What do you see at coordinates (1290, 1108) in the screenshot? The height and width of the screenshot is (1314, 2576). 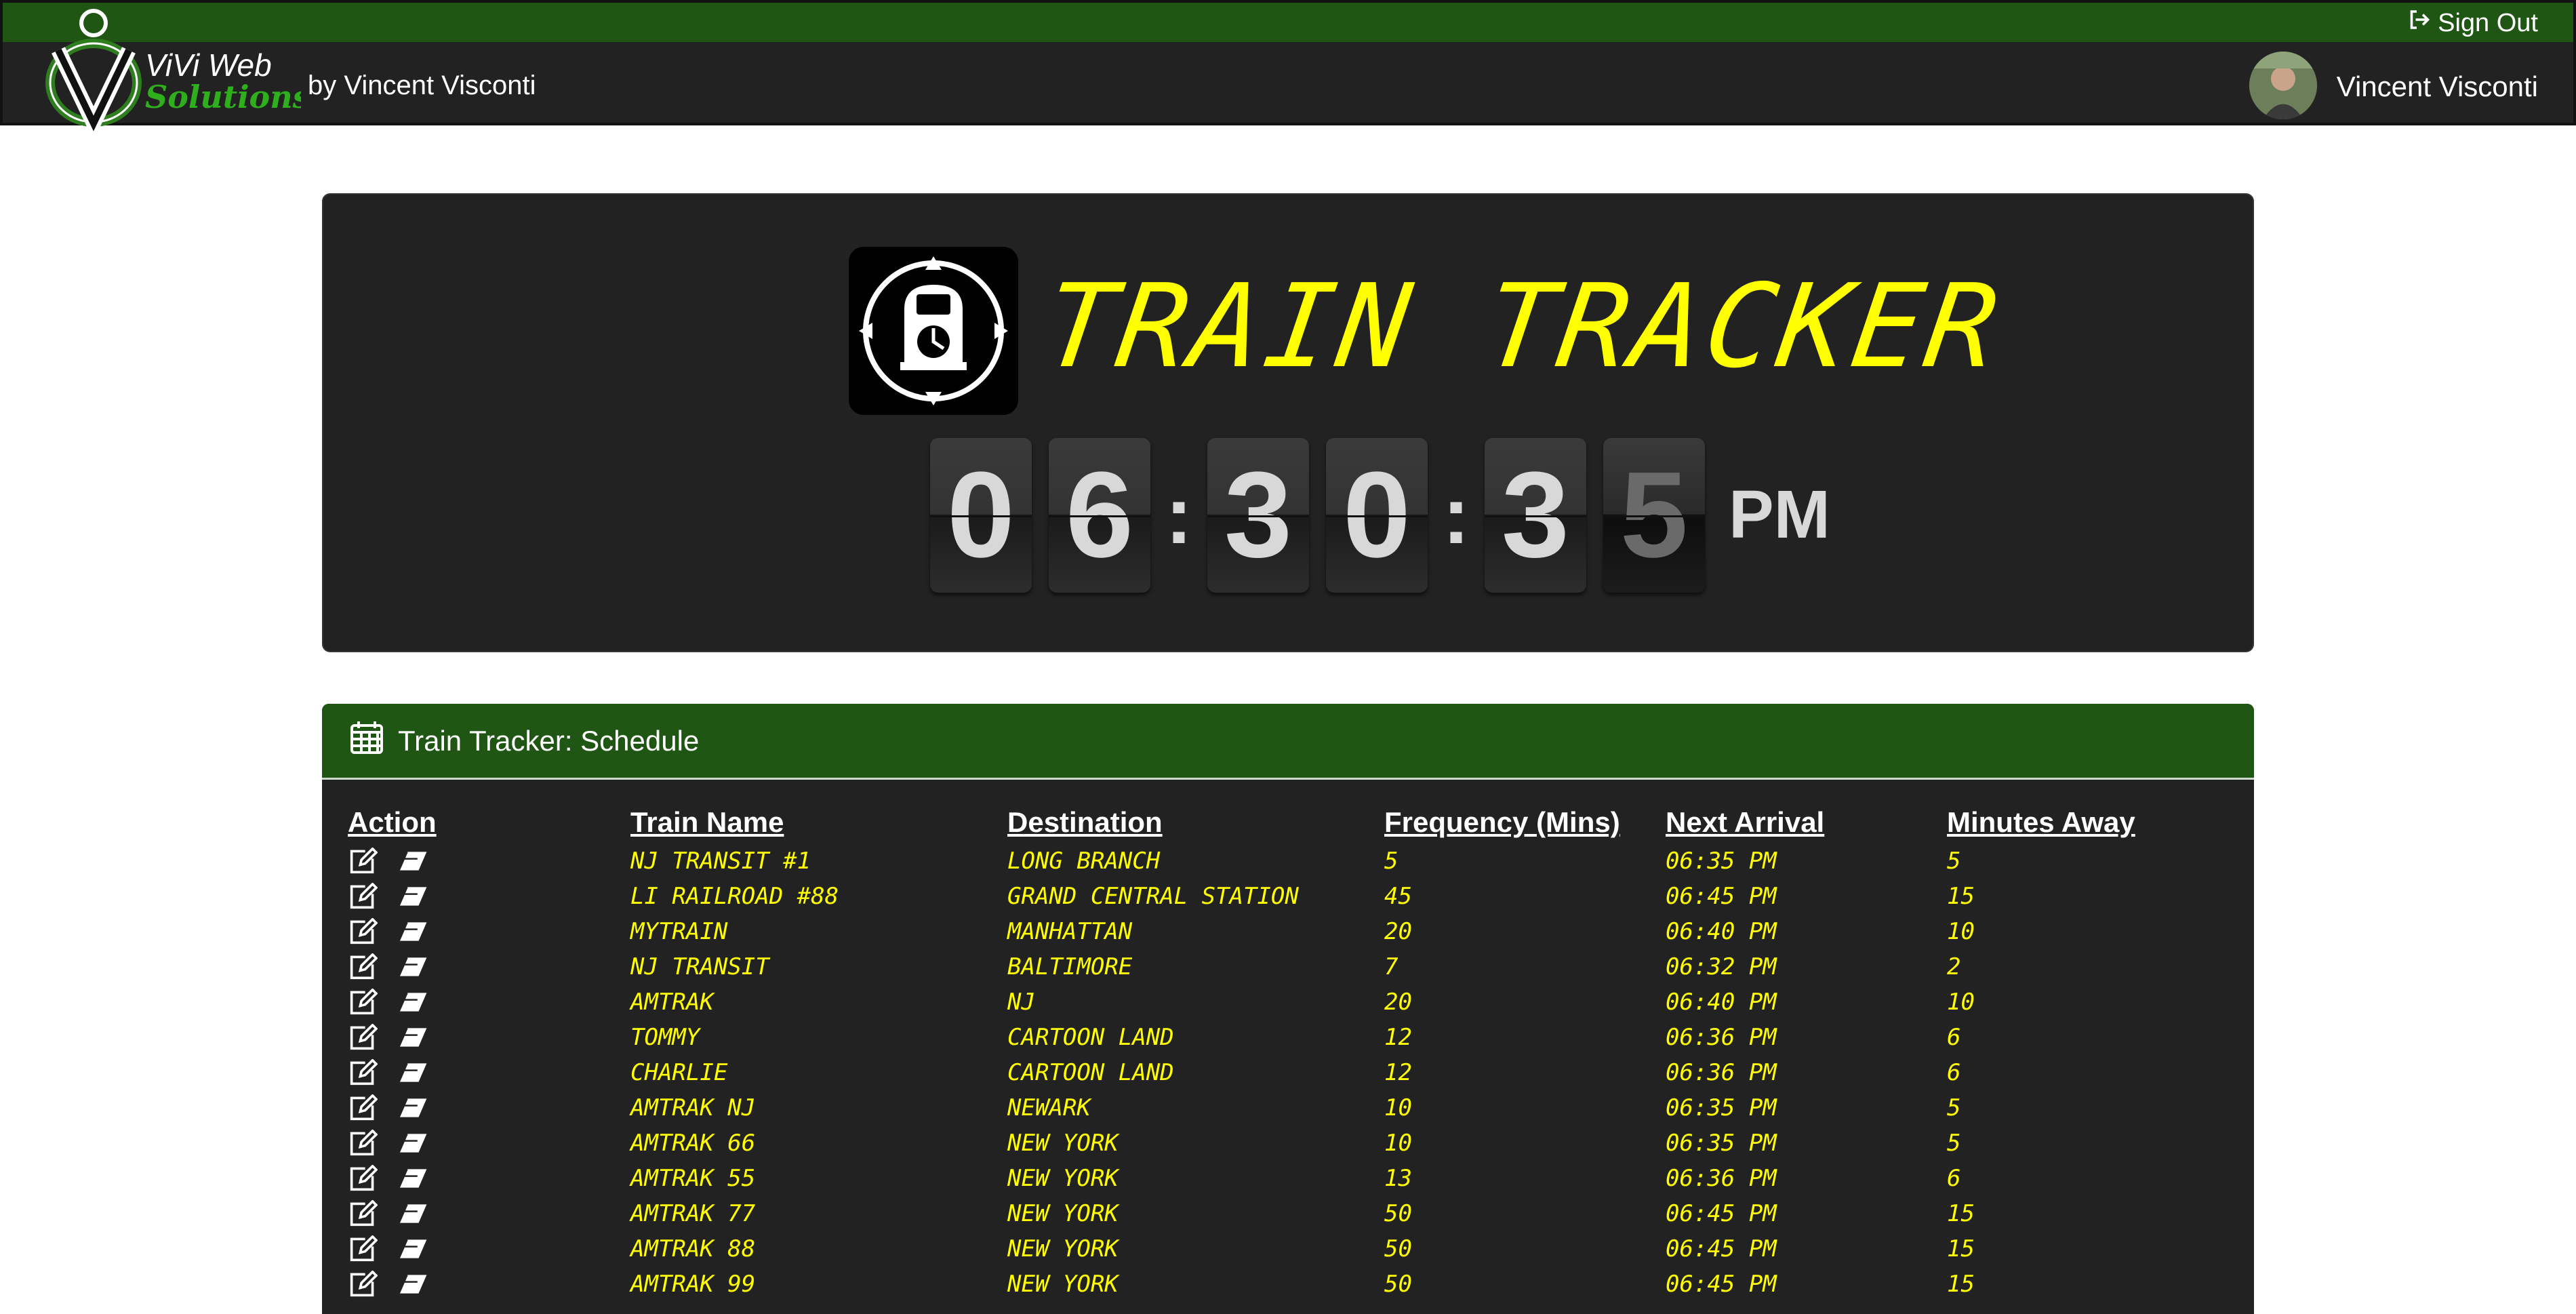 I see `table-row: Amtrak NJ Newark 10 06:35 PM 5` at bounding box center [1290, 1108].